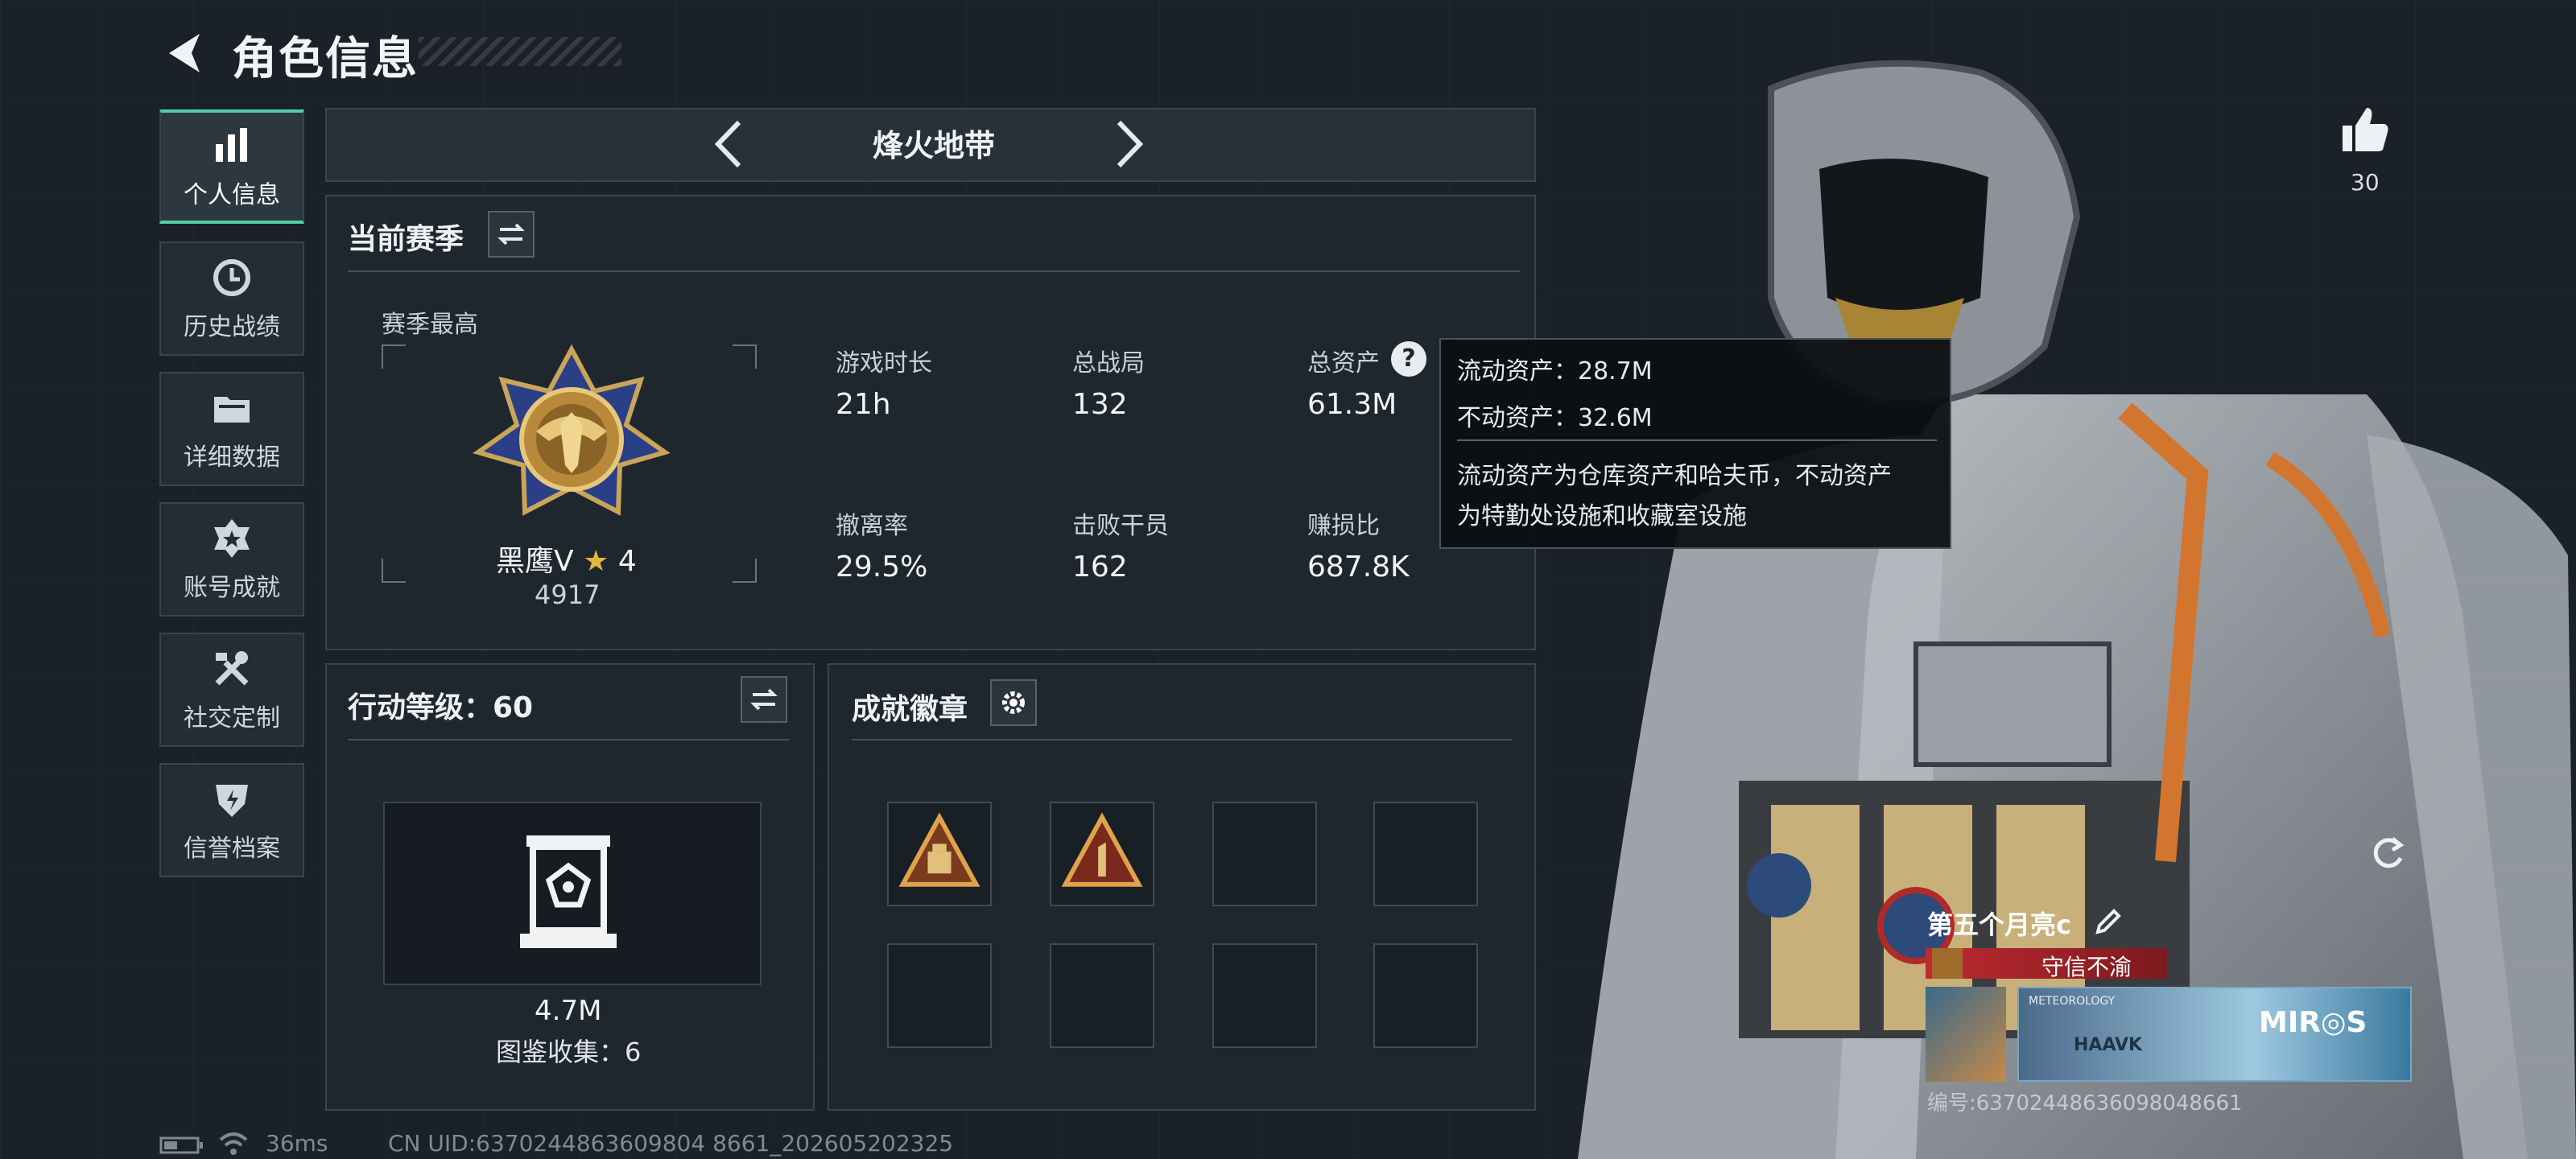 The image size is (2576, 1159). Describe the element at coordinates (1966, 1034) in the screenshot. I see `player-avatar` at that location.